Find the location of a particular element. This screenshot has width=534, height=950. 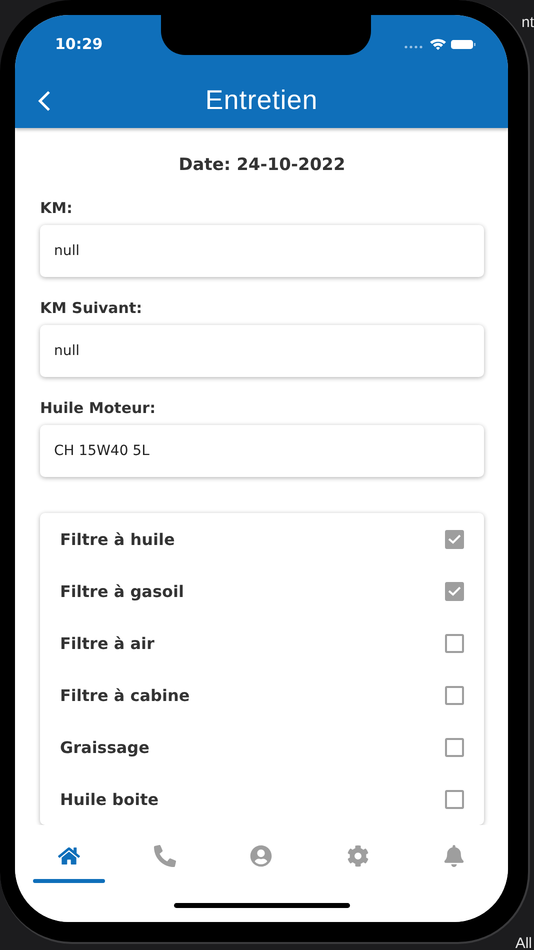

settings-icon is located at coordinates (357, 856).